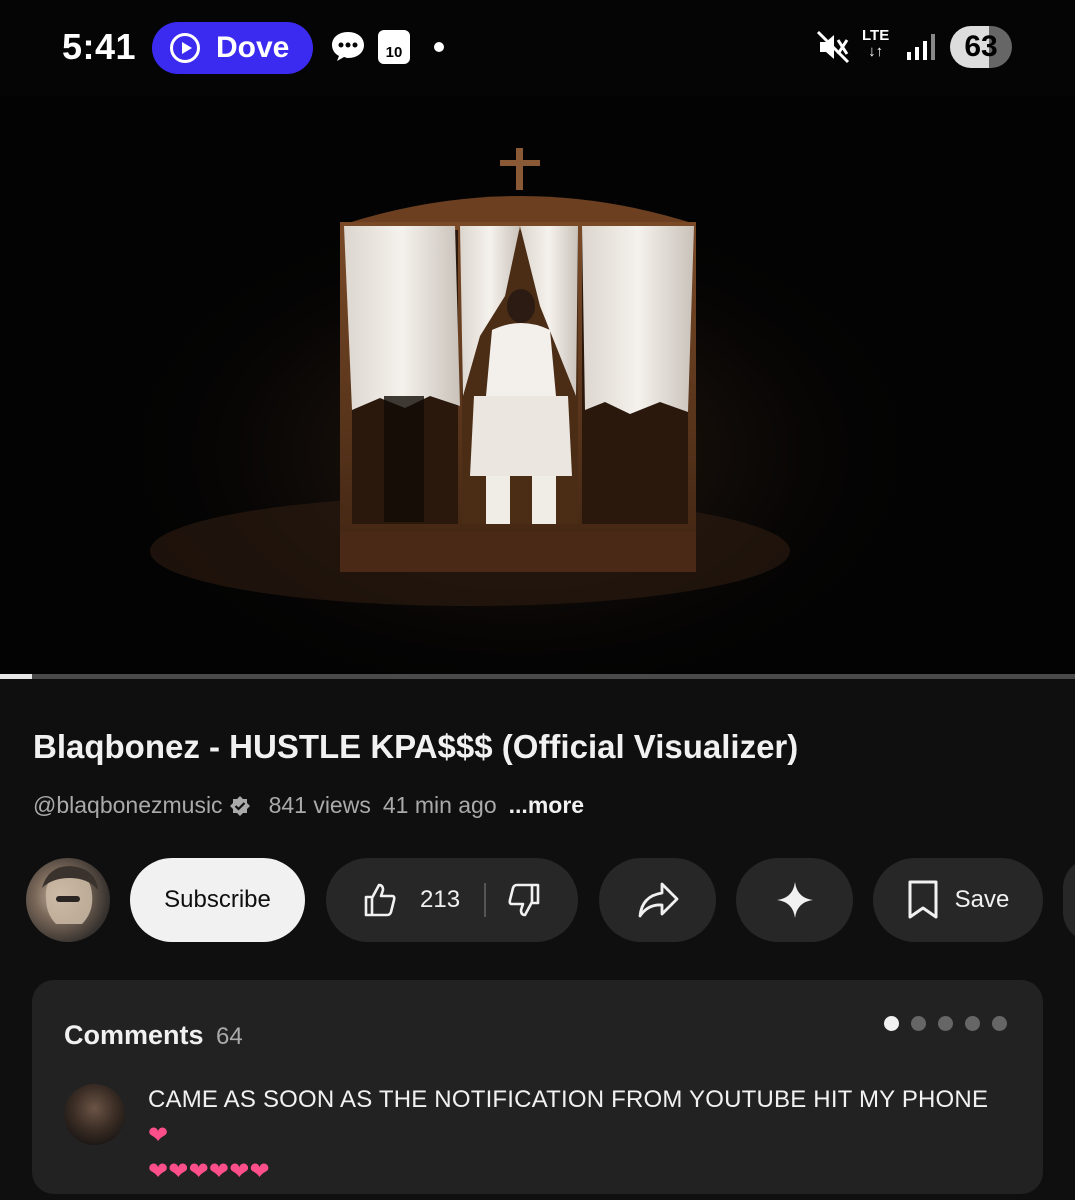 The image size is (1075, 1200). What do you see at coordinates (921, 47) in the screenshot?
I see `signal-icon` at bounding box center [921, 47].